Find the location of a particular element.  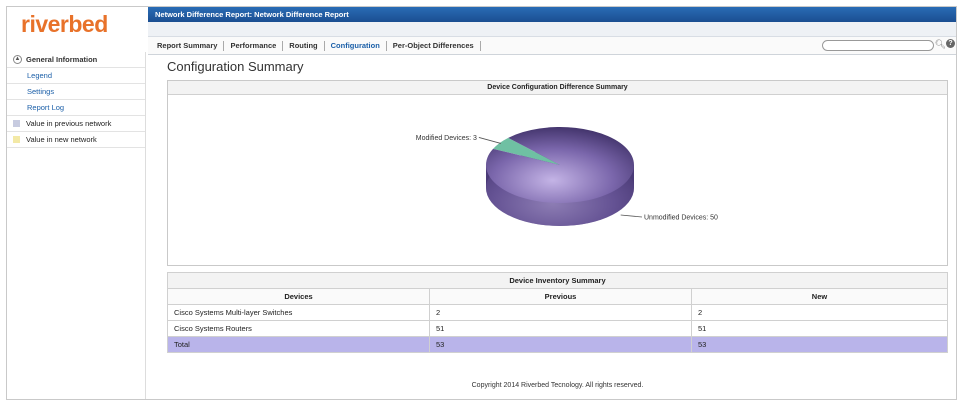

sidebar-item-report-log: Report Log is located at coordinates (76, 108).